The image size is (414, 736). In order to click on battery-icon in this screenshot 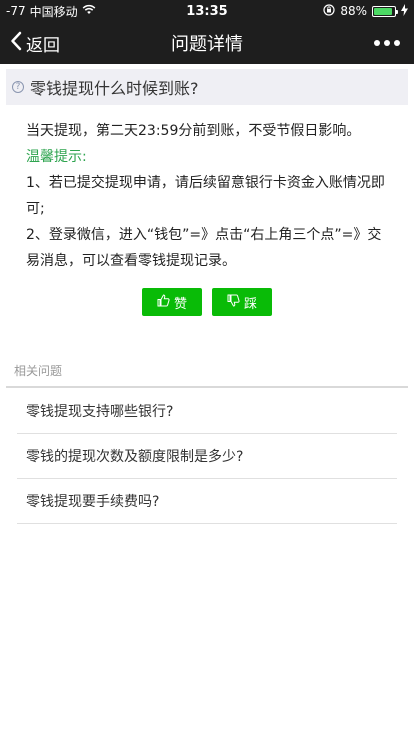, I will do `click(385, 11)`.